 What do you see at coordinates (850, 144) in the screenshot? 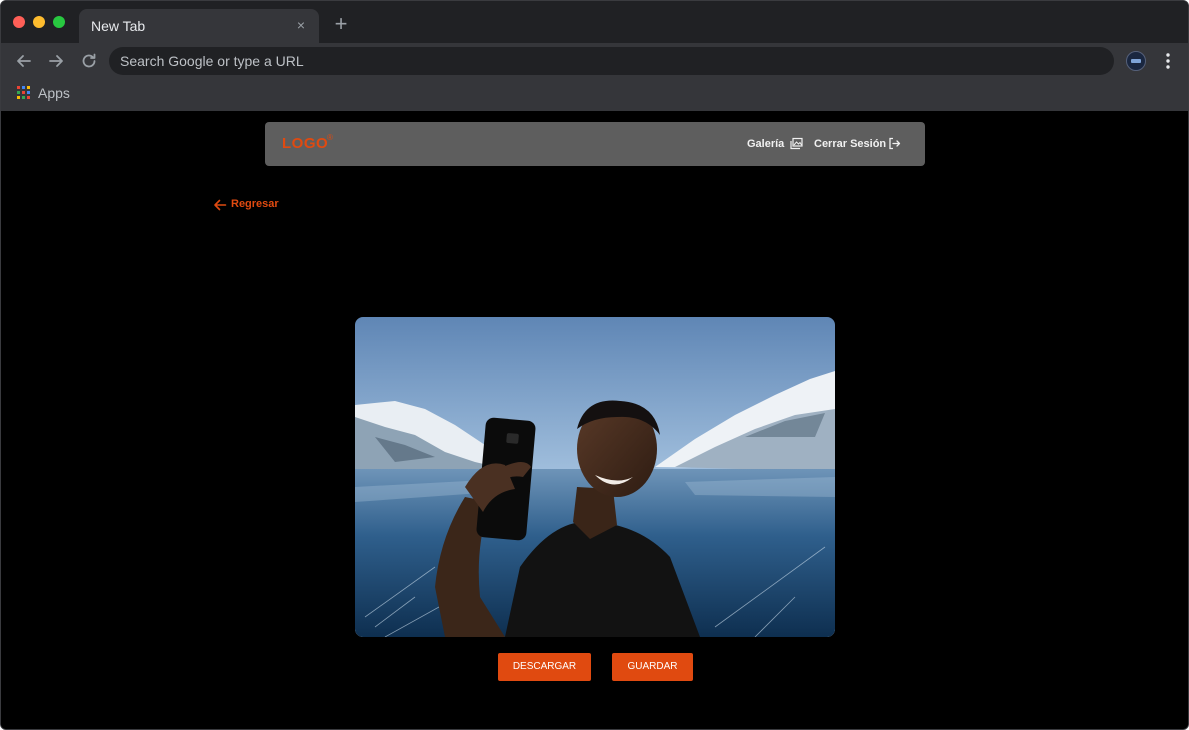
I see `logout-link: Cerrar Sesión` at bounding box center [850, 144].